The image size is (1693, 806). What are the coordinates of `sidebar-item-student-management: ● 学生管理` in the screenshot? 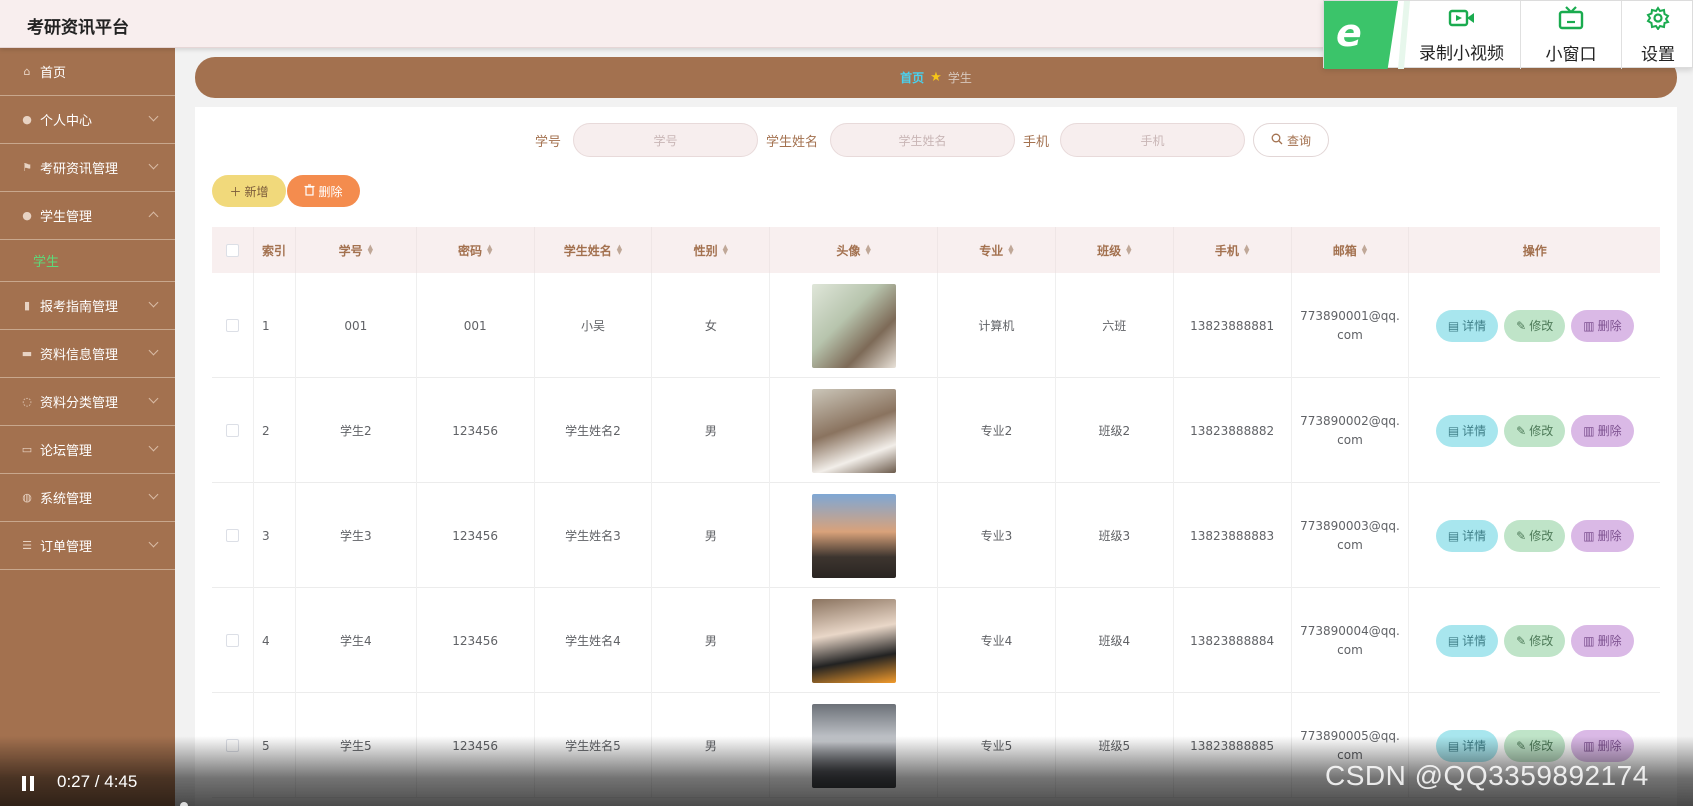 It's located at (87, 216).